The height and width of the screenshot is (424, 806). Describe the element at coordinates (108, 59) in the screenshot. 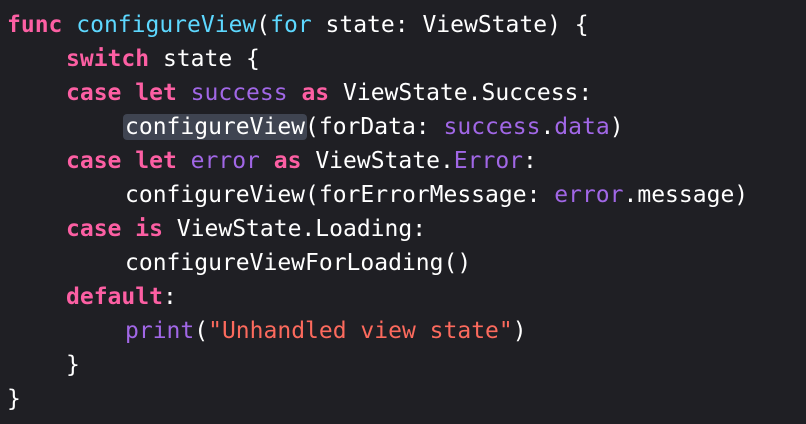

I see `code-keyword: switch` at that location.